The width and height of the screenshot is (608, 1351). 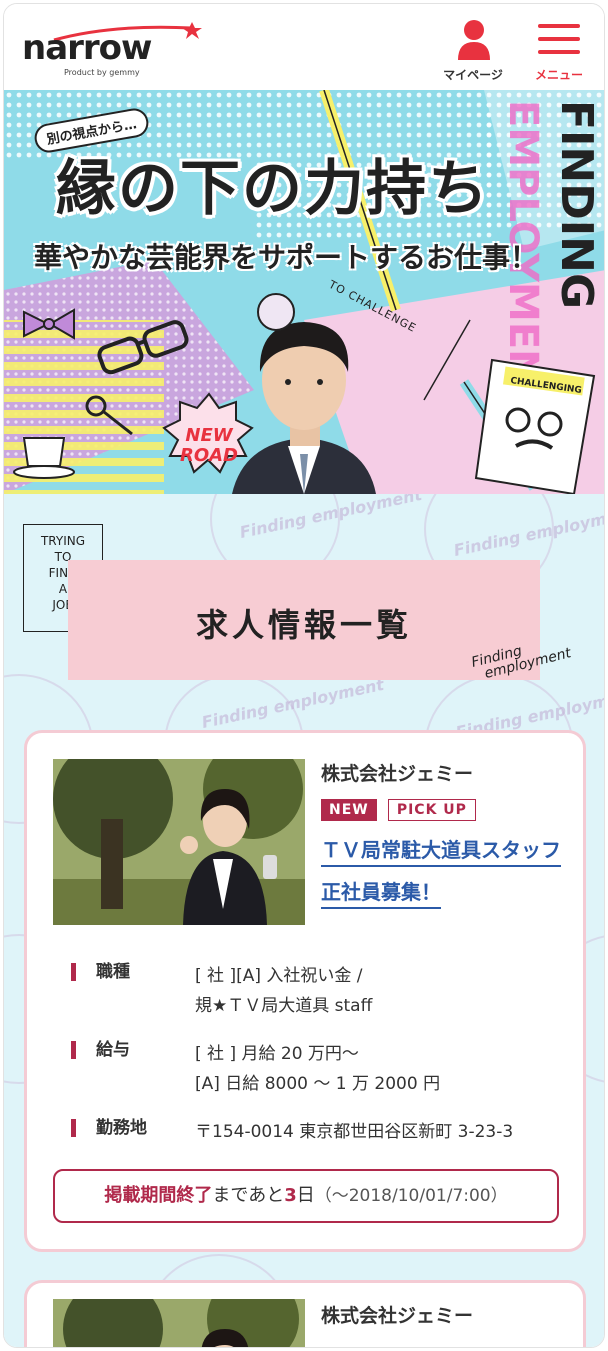 I want to click on site-header: narrow Product by gemmy マイページ メニュー, so click(x=304, y=47).